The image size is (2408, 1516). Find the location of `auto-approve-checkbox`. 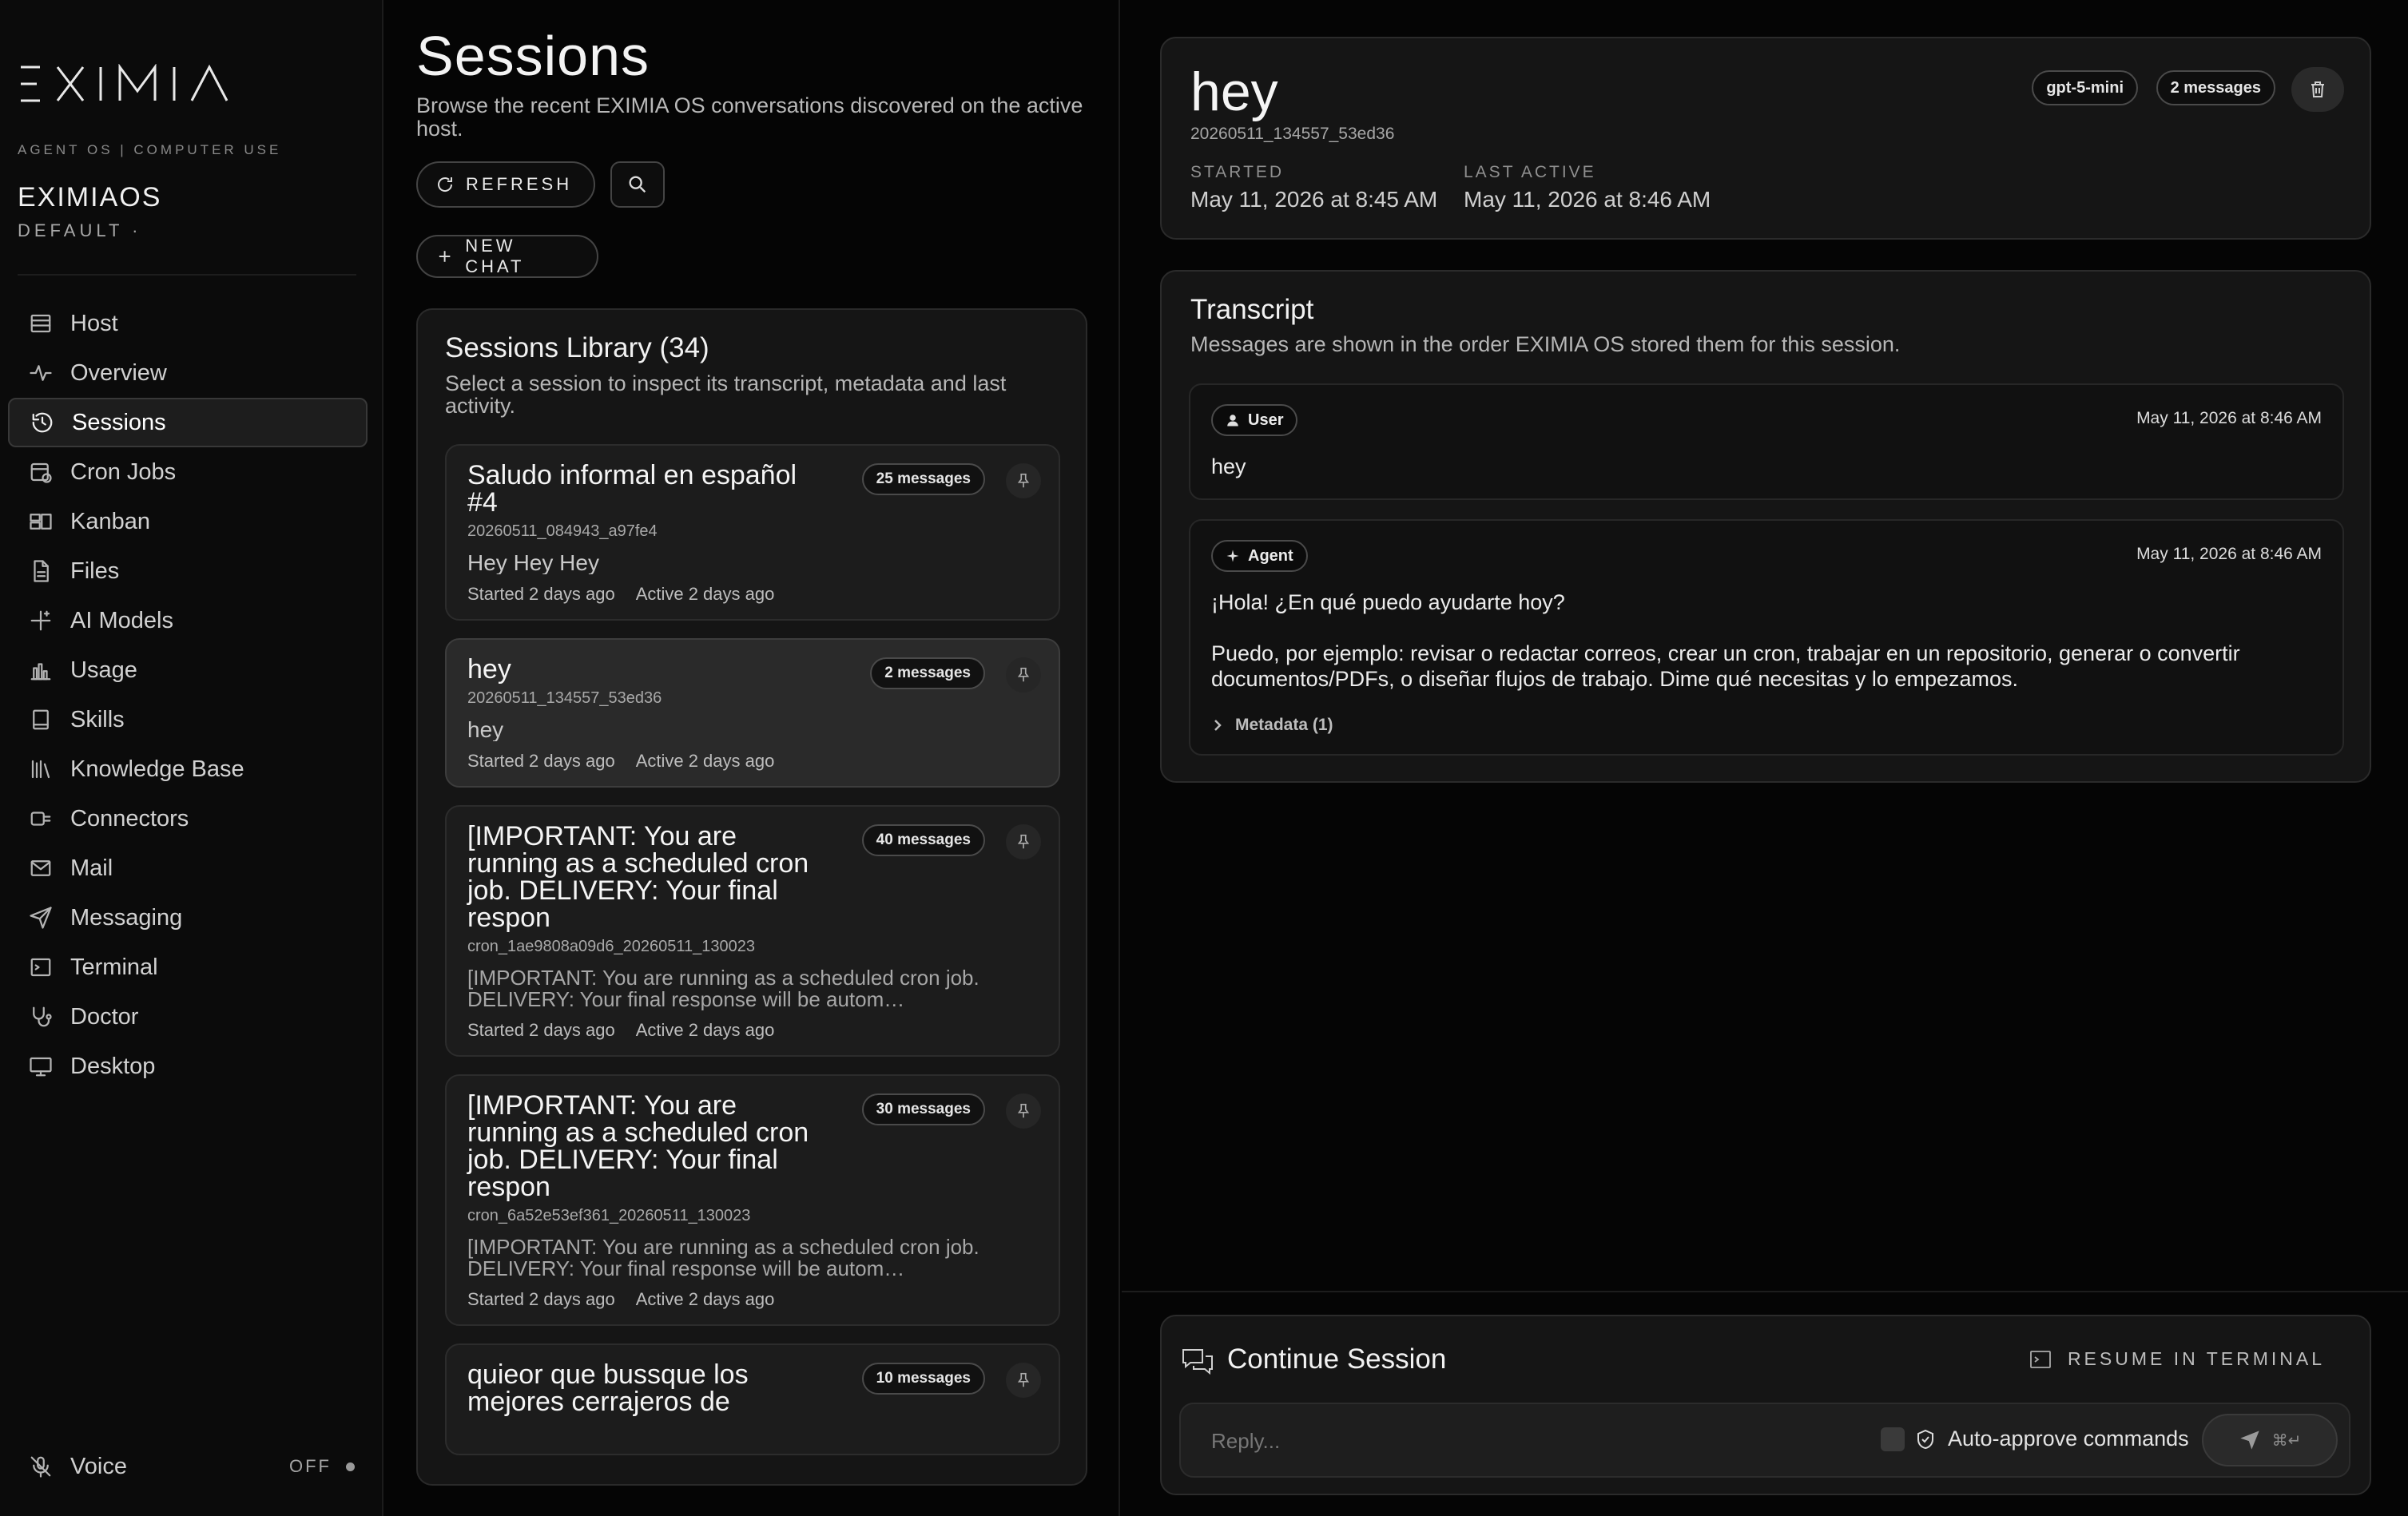

auto-approve-checkbox is located at coordinates (1893, 1439).